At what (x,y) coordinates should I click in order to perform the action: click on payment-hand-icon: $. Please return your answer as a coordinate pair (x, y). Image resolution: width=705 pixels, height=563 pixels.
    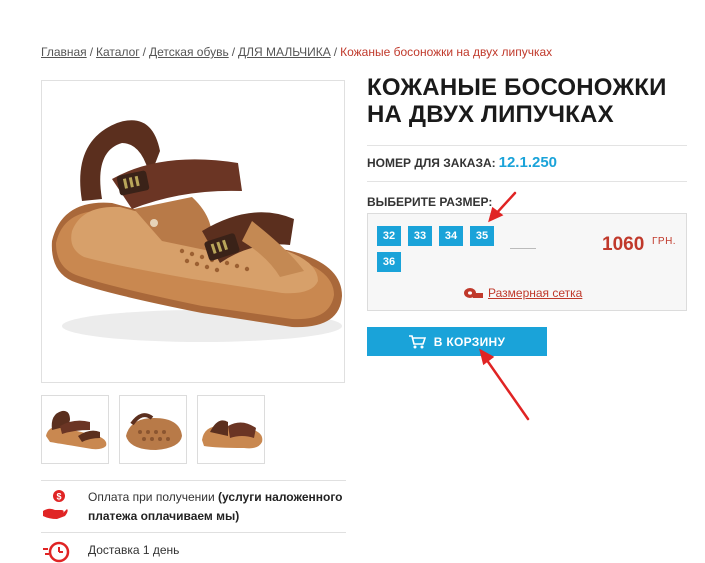
    Looking at the image, I should click on (55, 505).